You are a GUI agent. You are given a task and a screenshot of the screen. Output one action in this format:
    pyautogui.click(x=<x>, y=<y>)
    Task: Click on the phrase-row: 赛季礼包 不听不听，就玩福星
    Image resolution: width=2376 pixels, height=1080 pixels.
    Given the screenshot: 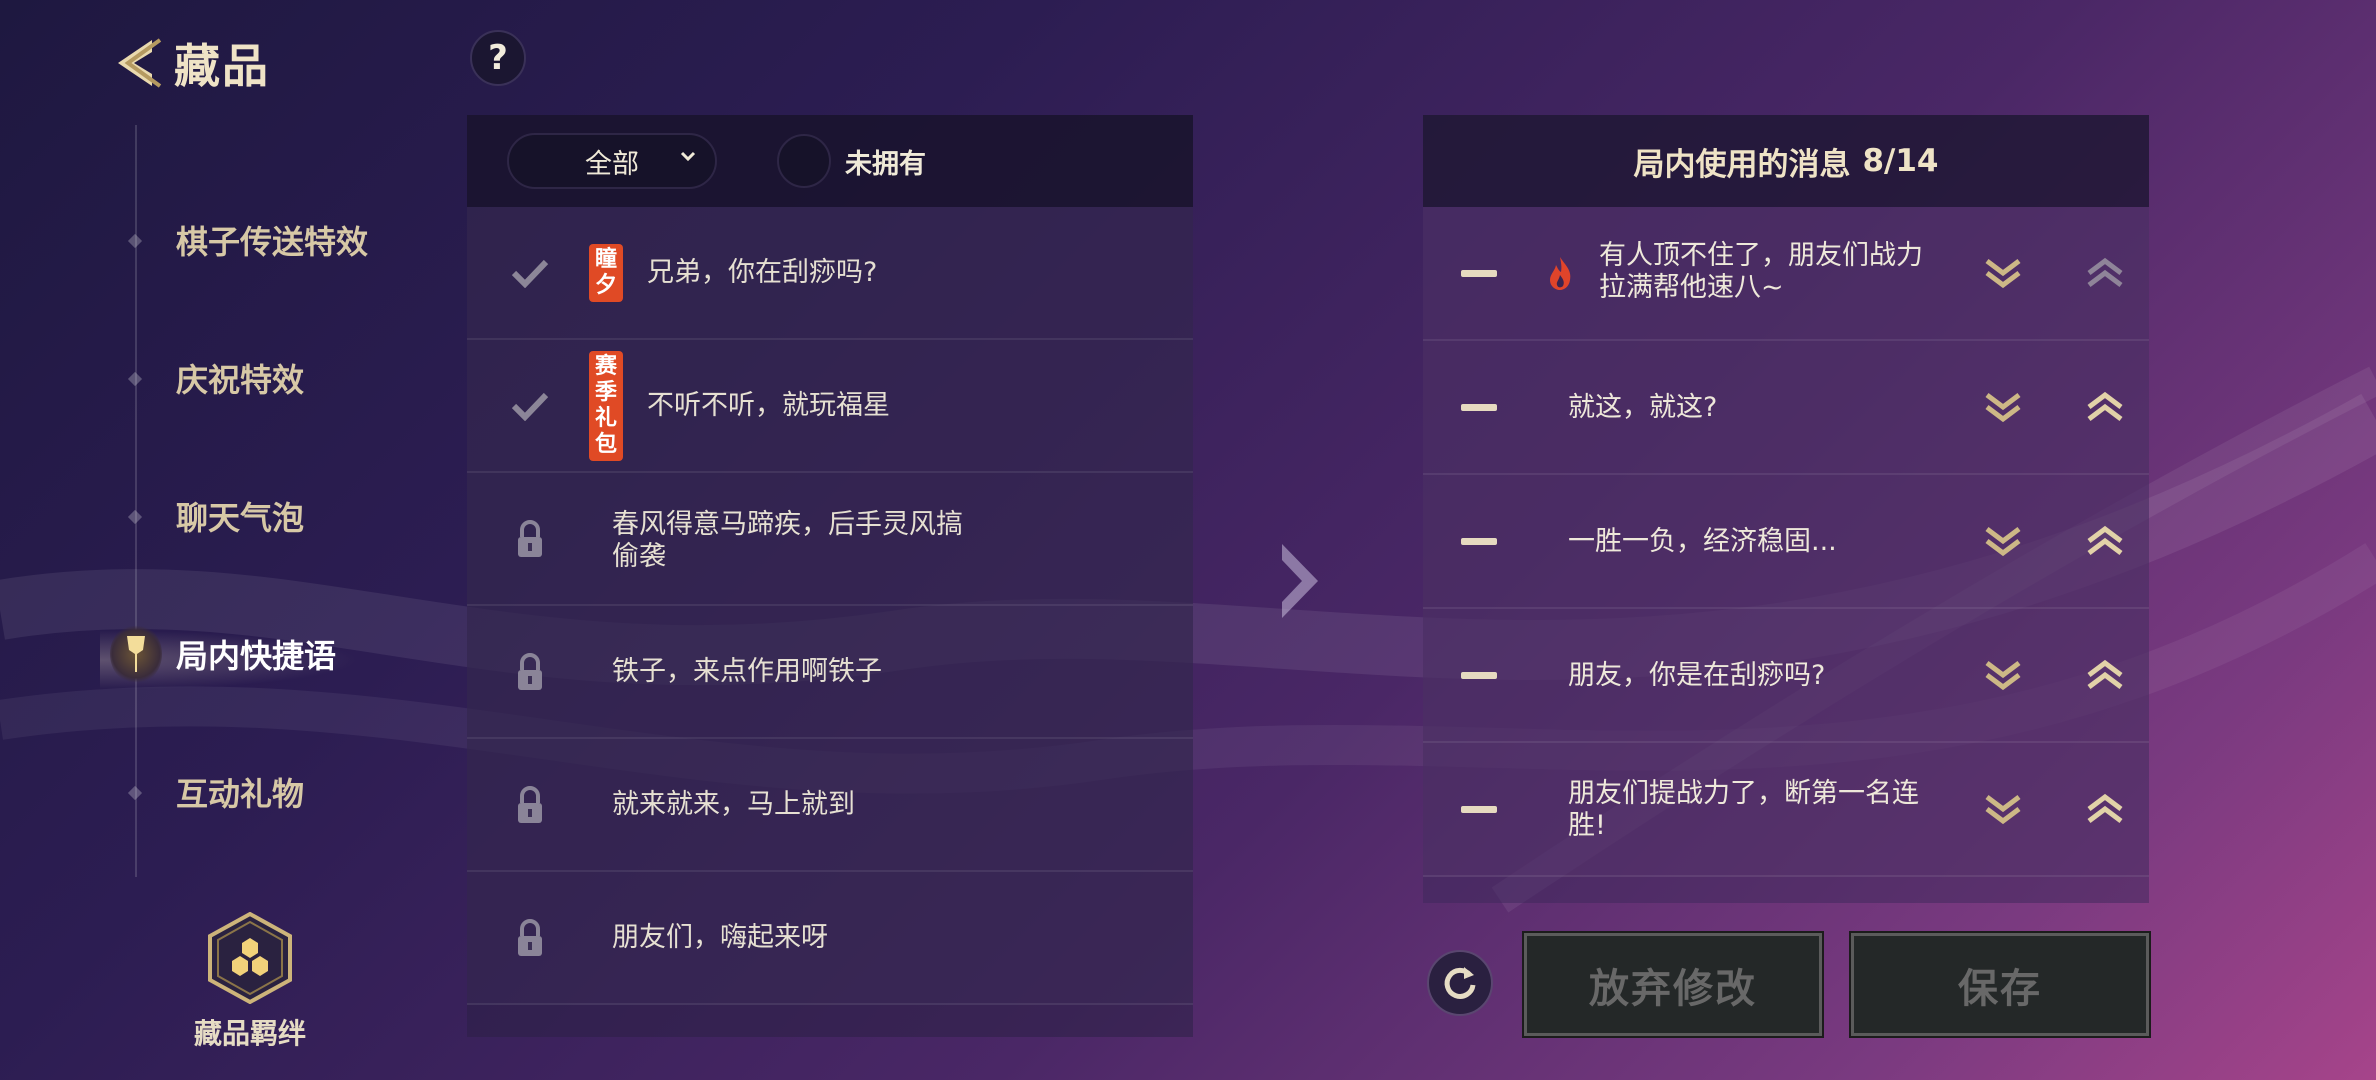 What is the action you would take?
    pyautogui.click(x=830, y=406)
    